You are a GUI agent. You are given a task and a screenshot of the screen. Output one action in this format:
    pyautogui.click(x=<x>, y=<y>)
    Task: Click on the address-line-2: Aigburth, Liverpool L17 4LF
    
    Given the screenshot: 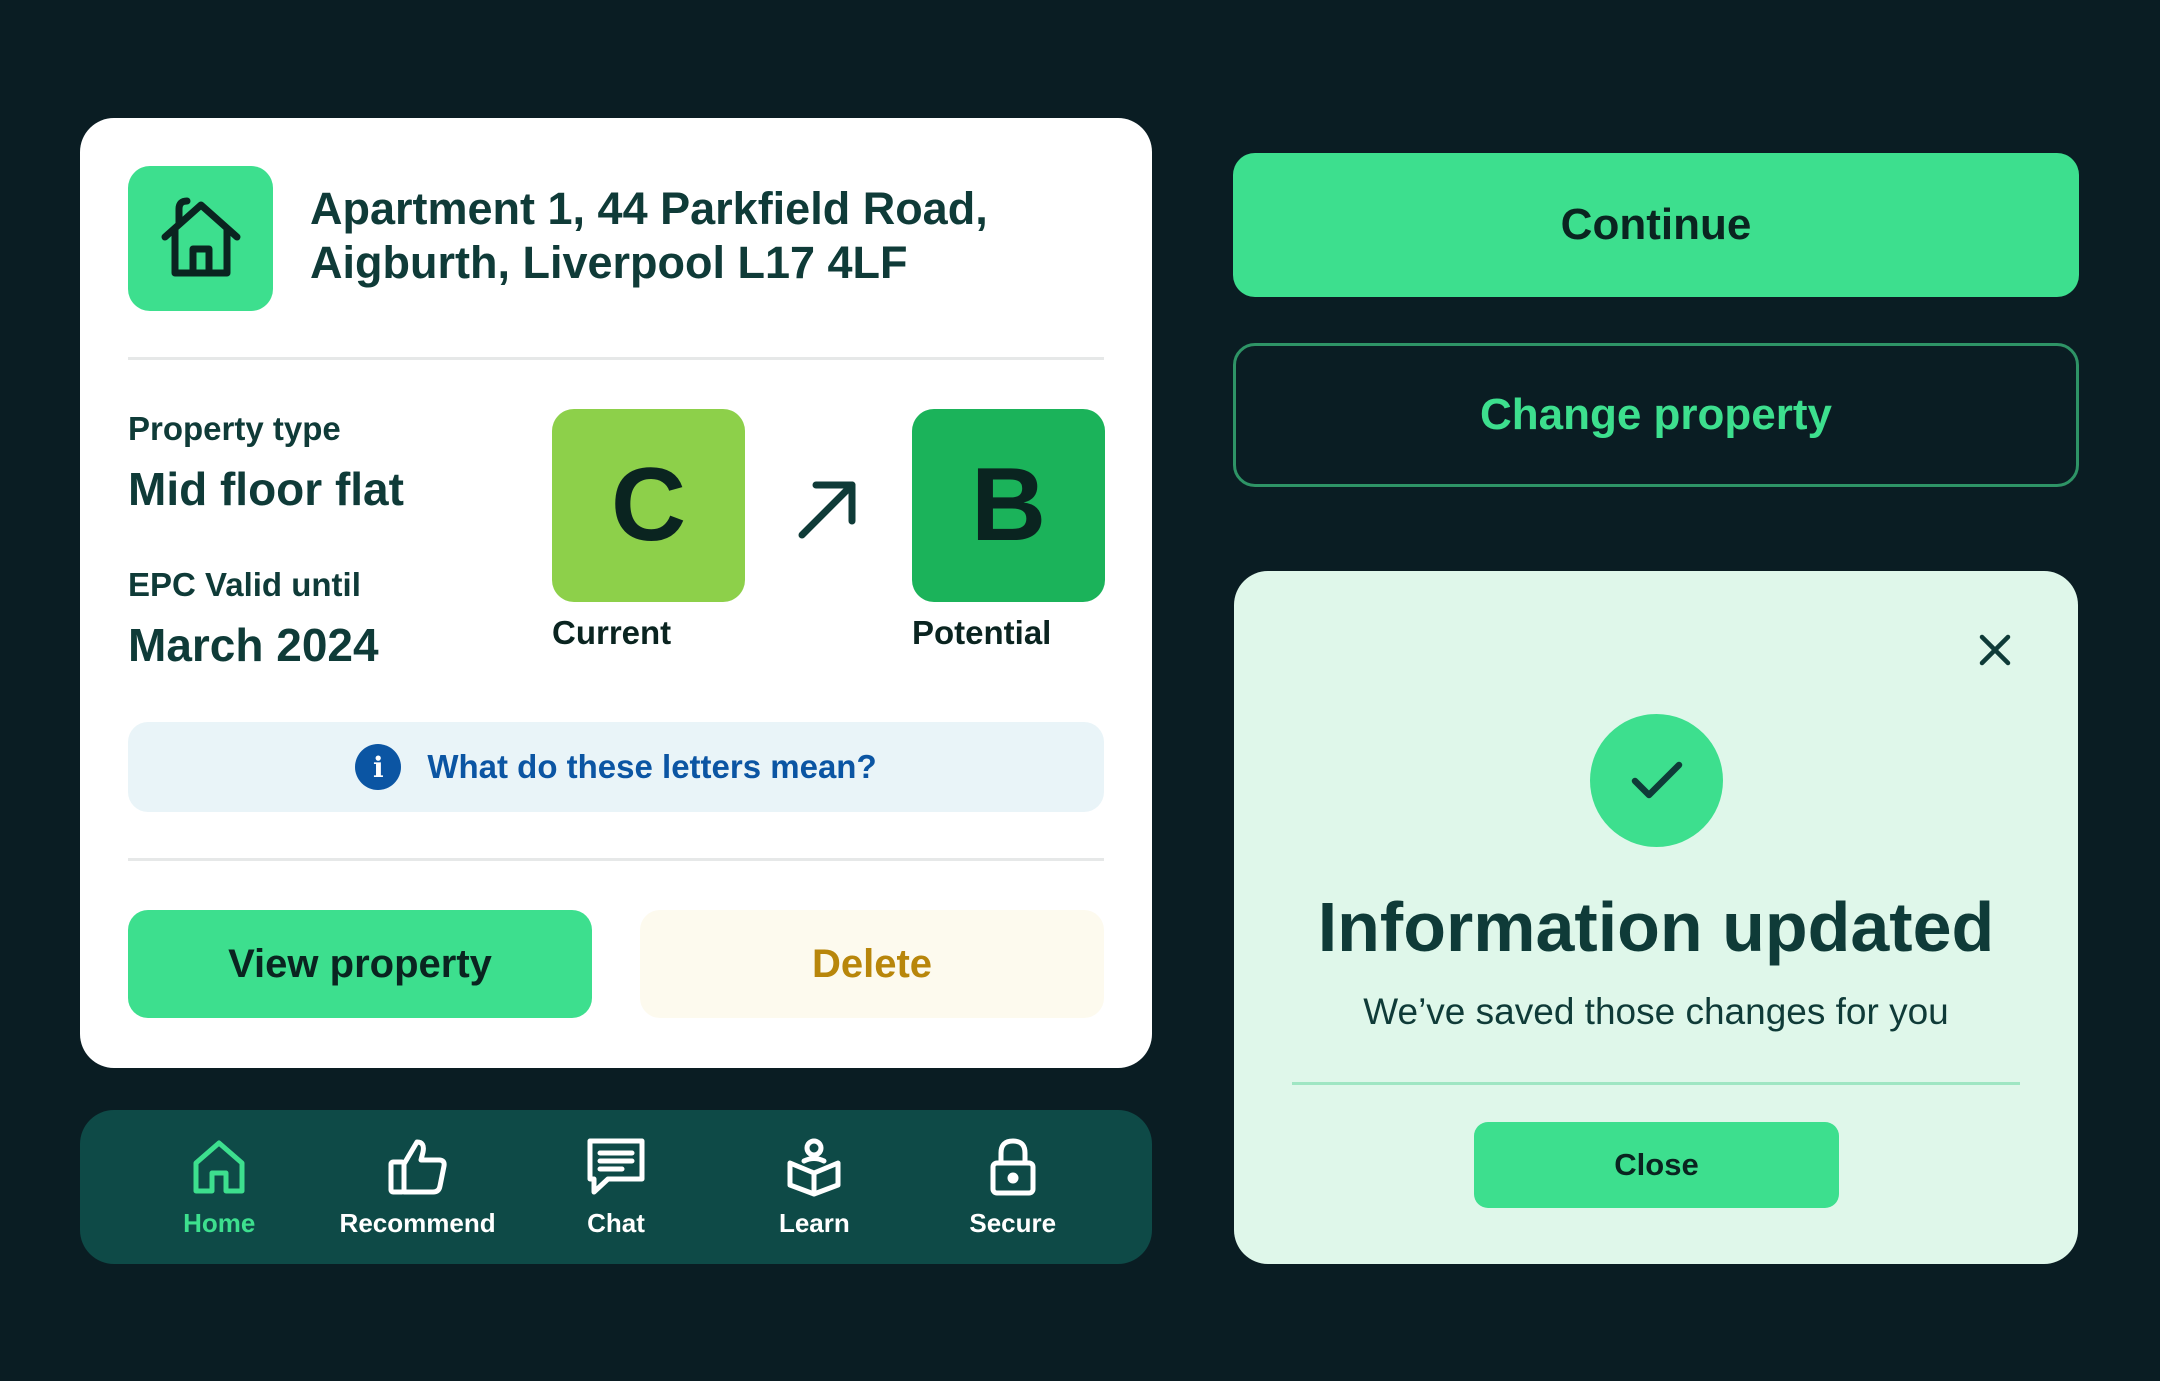 What is the action you would take?
    pyautogui.click(x=609, y=262)
    